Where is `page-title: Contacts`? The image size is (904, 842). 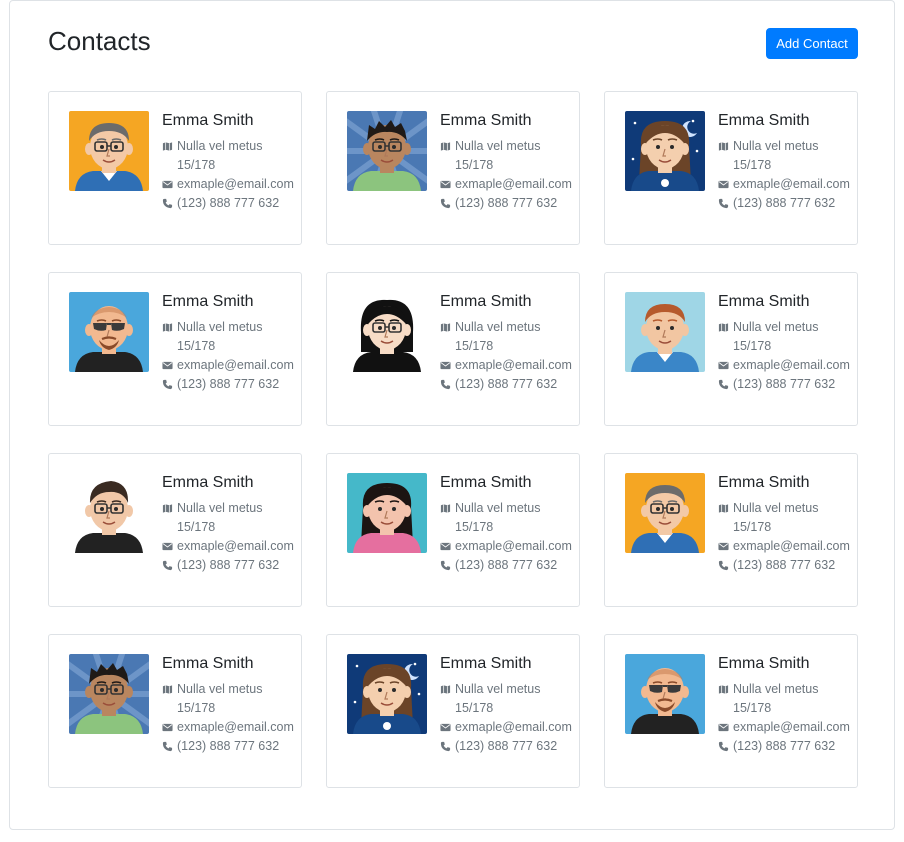
page-title: Contacts is located at coordinates (99, 41).